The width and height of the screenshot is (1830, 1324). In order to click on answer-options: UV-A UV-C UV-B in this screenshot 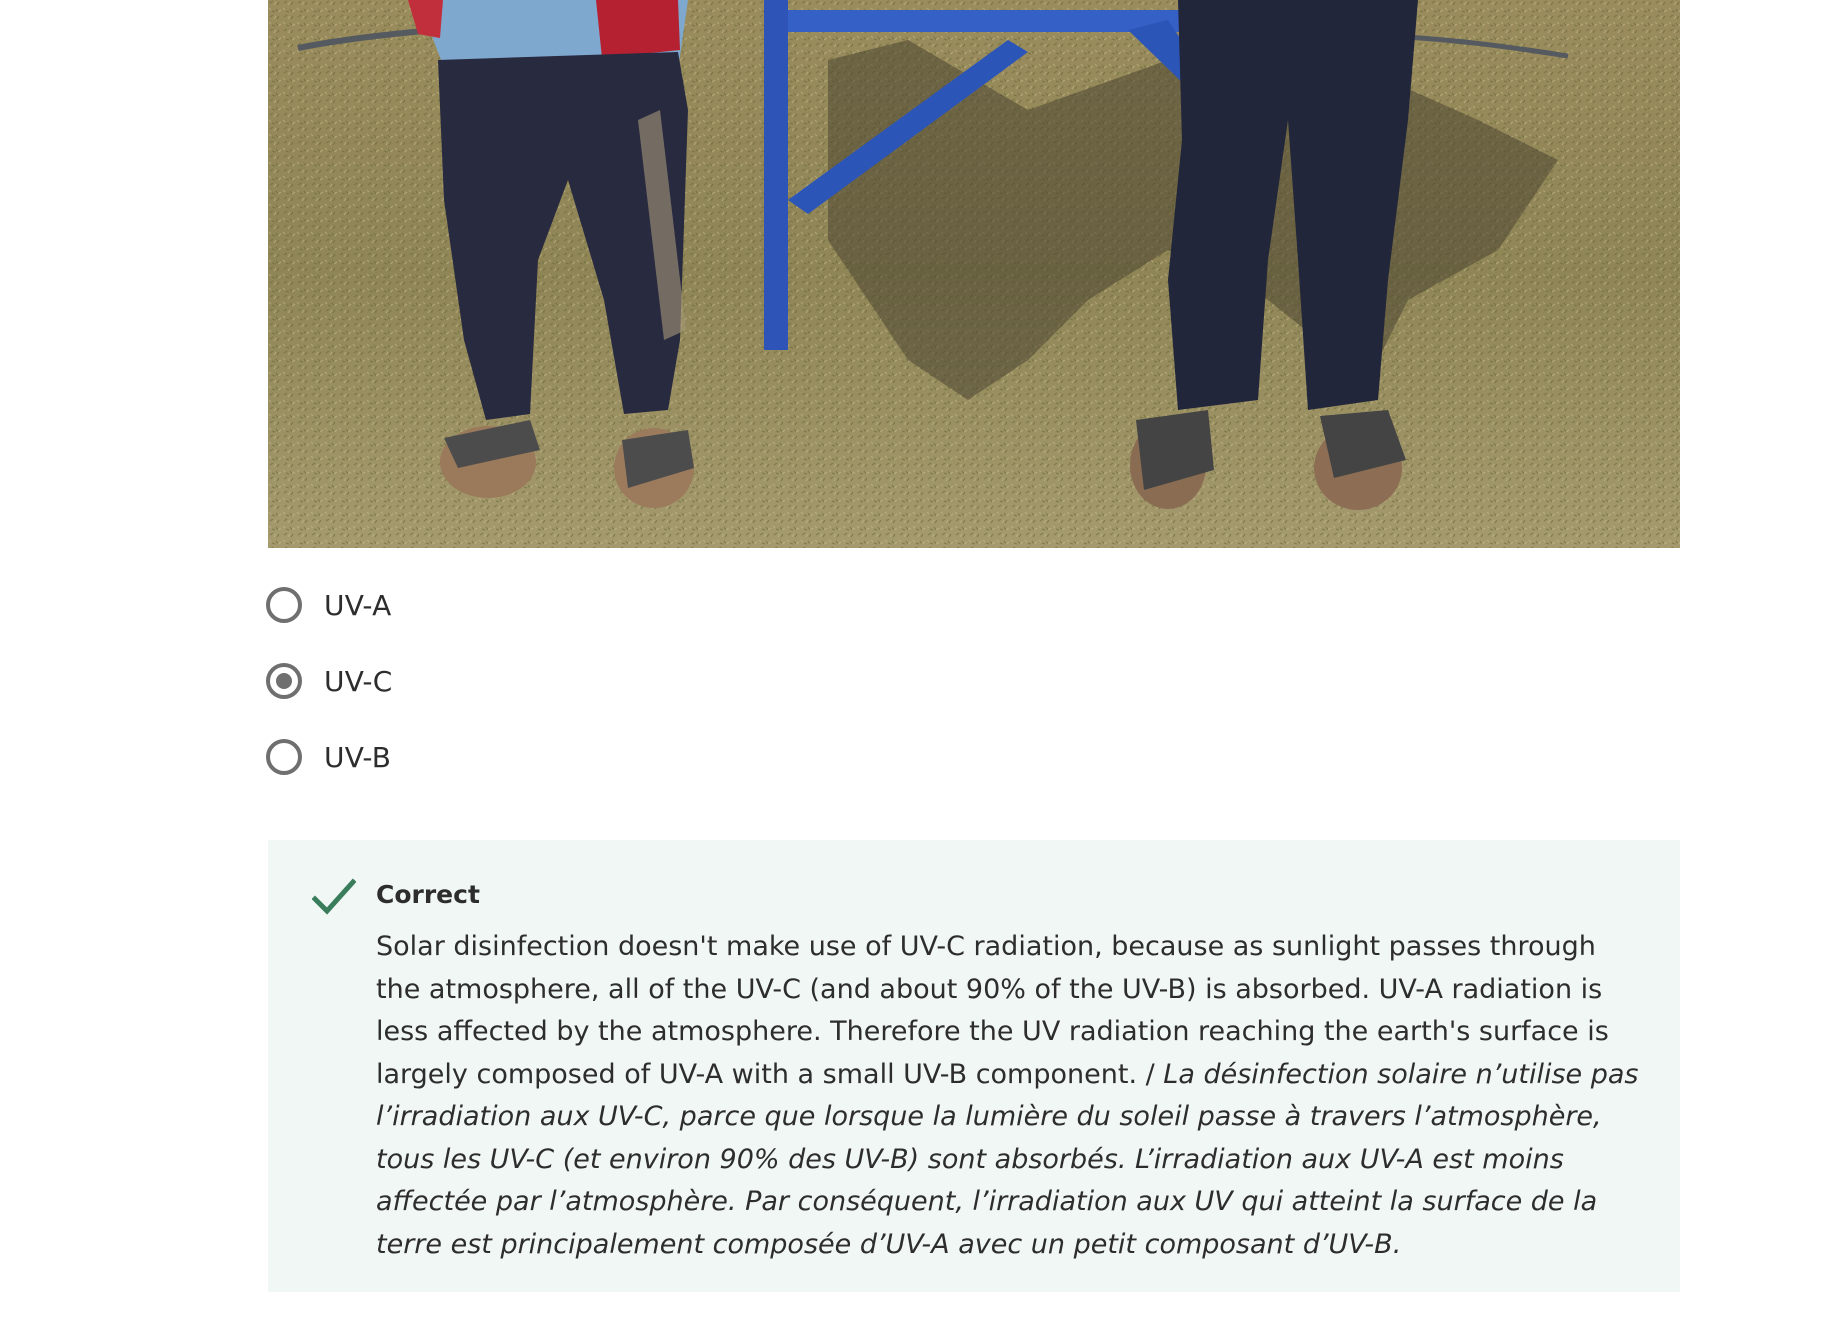, I will do `click(666, 698)`.